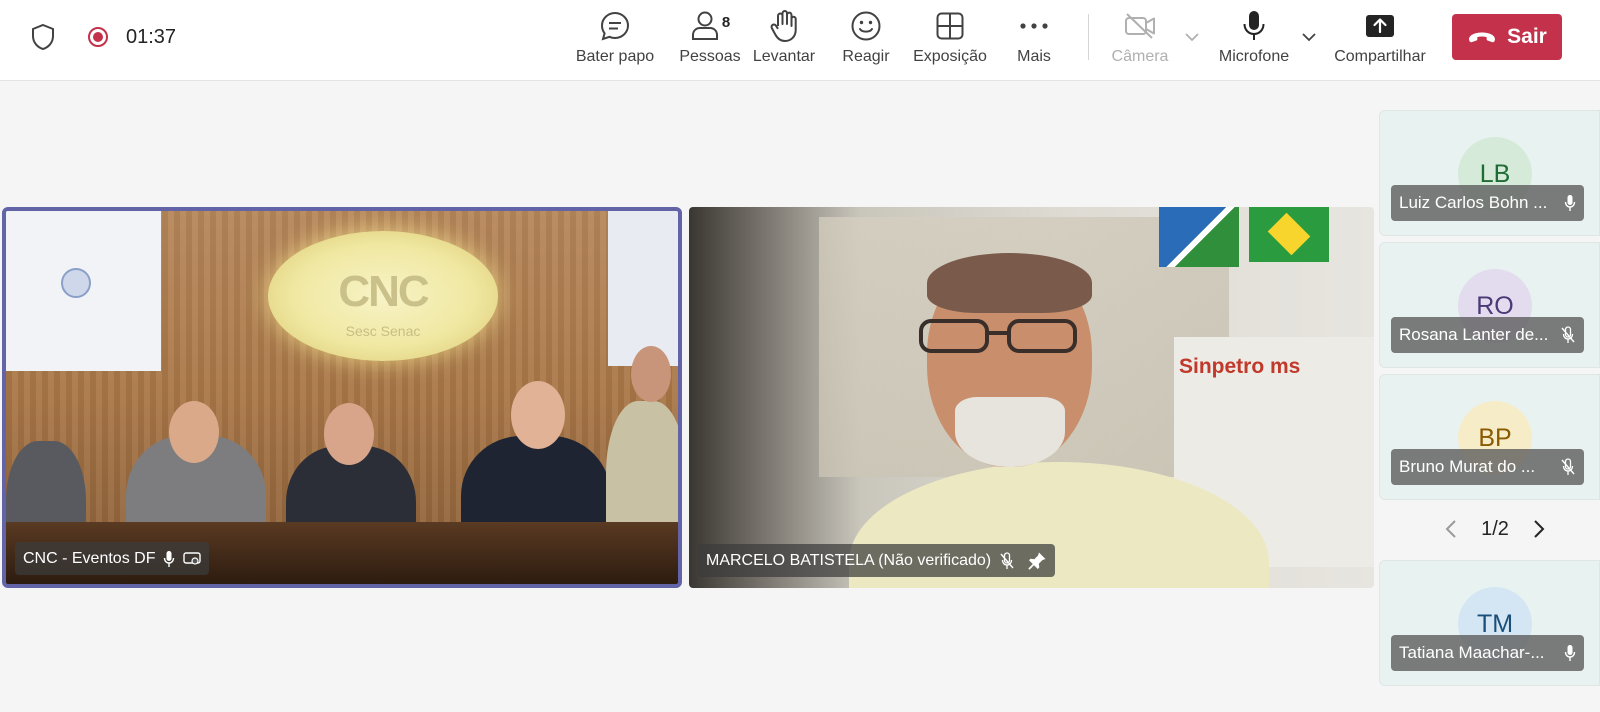 This screenshot has width=1600, height=712. I want to click on microphone-options-chevron, so click(1309, 37).